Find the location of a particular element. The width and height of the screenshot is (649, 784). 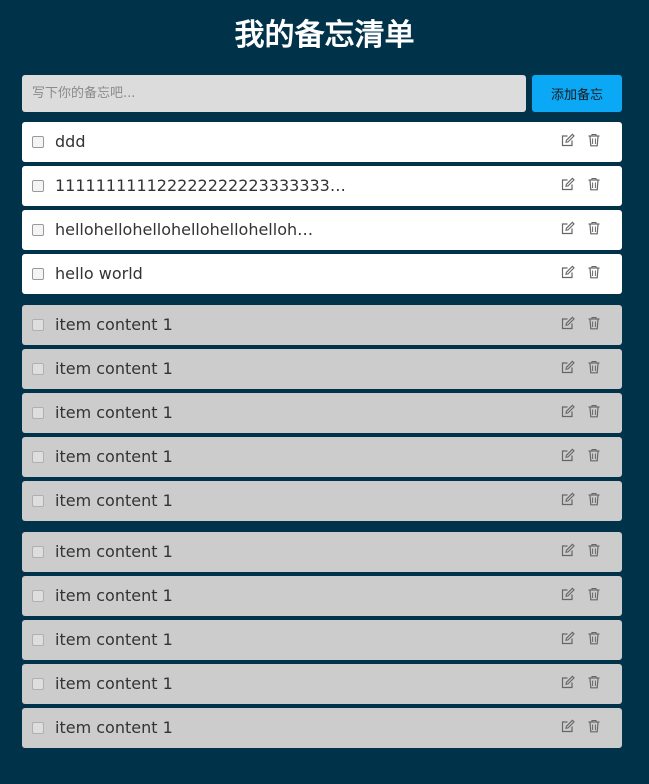

memo-item: ddd is located at coordinates (322, 142).